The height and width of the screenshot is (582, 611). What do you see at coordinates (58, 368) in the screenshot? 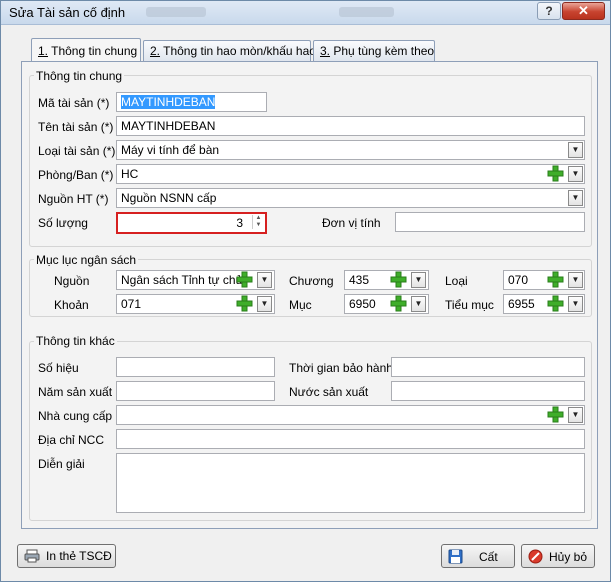
I see `serial-label: Số hiệu` at bounding box center [58, 368].